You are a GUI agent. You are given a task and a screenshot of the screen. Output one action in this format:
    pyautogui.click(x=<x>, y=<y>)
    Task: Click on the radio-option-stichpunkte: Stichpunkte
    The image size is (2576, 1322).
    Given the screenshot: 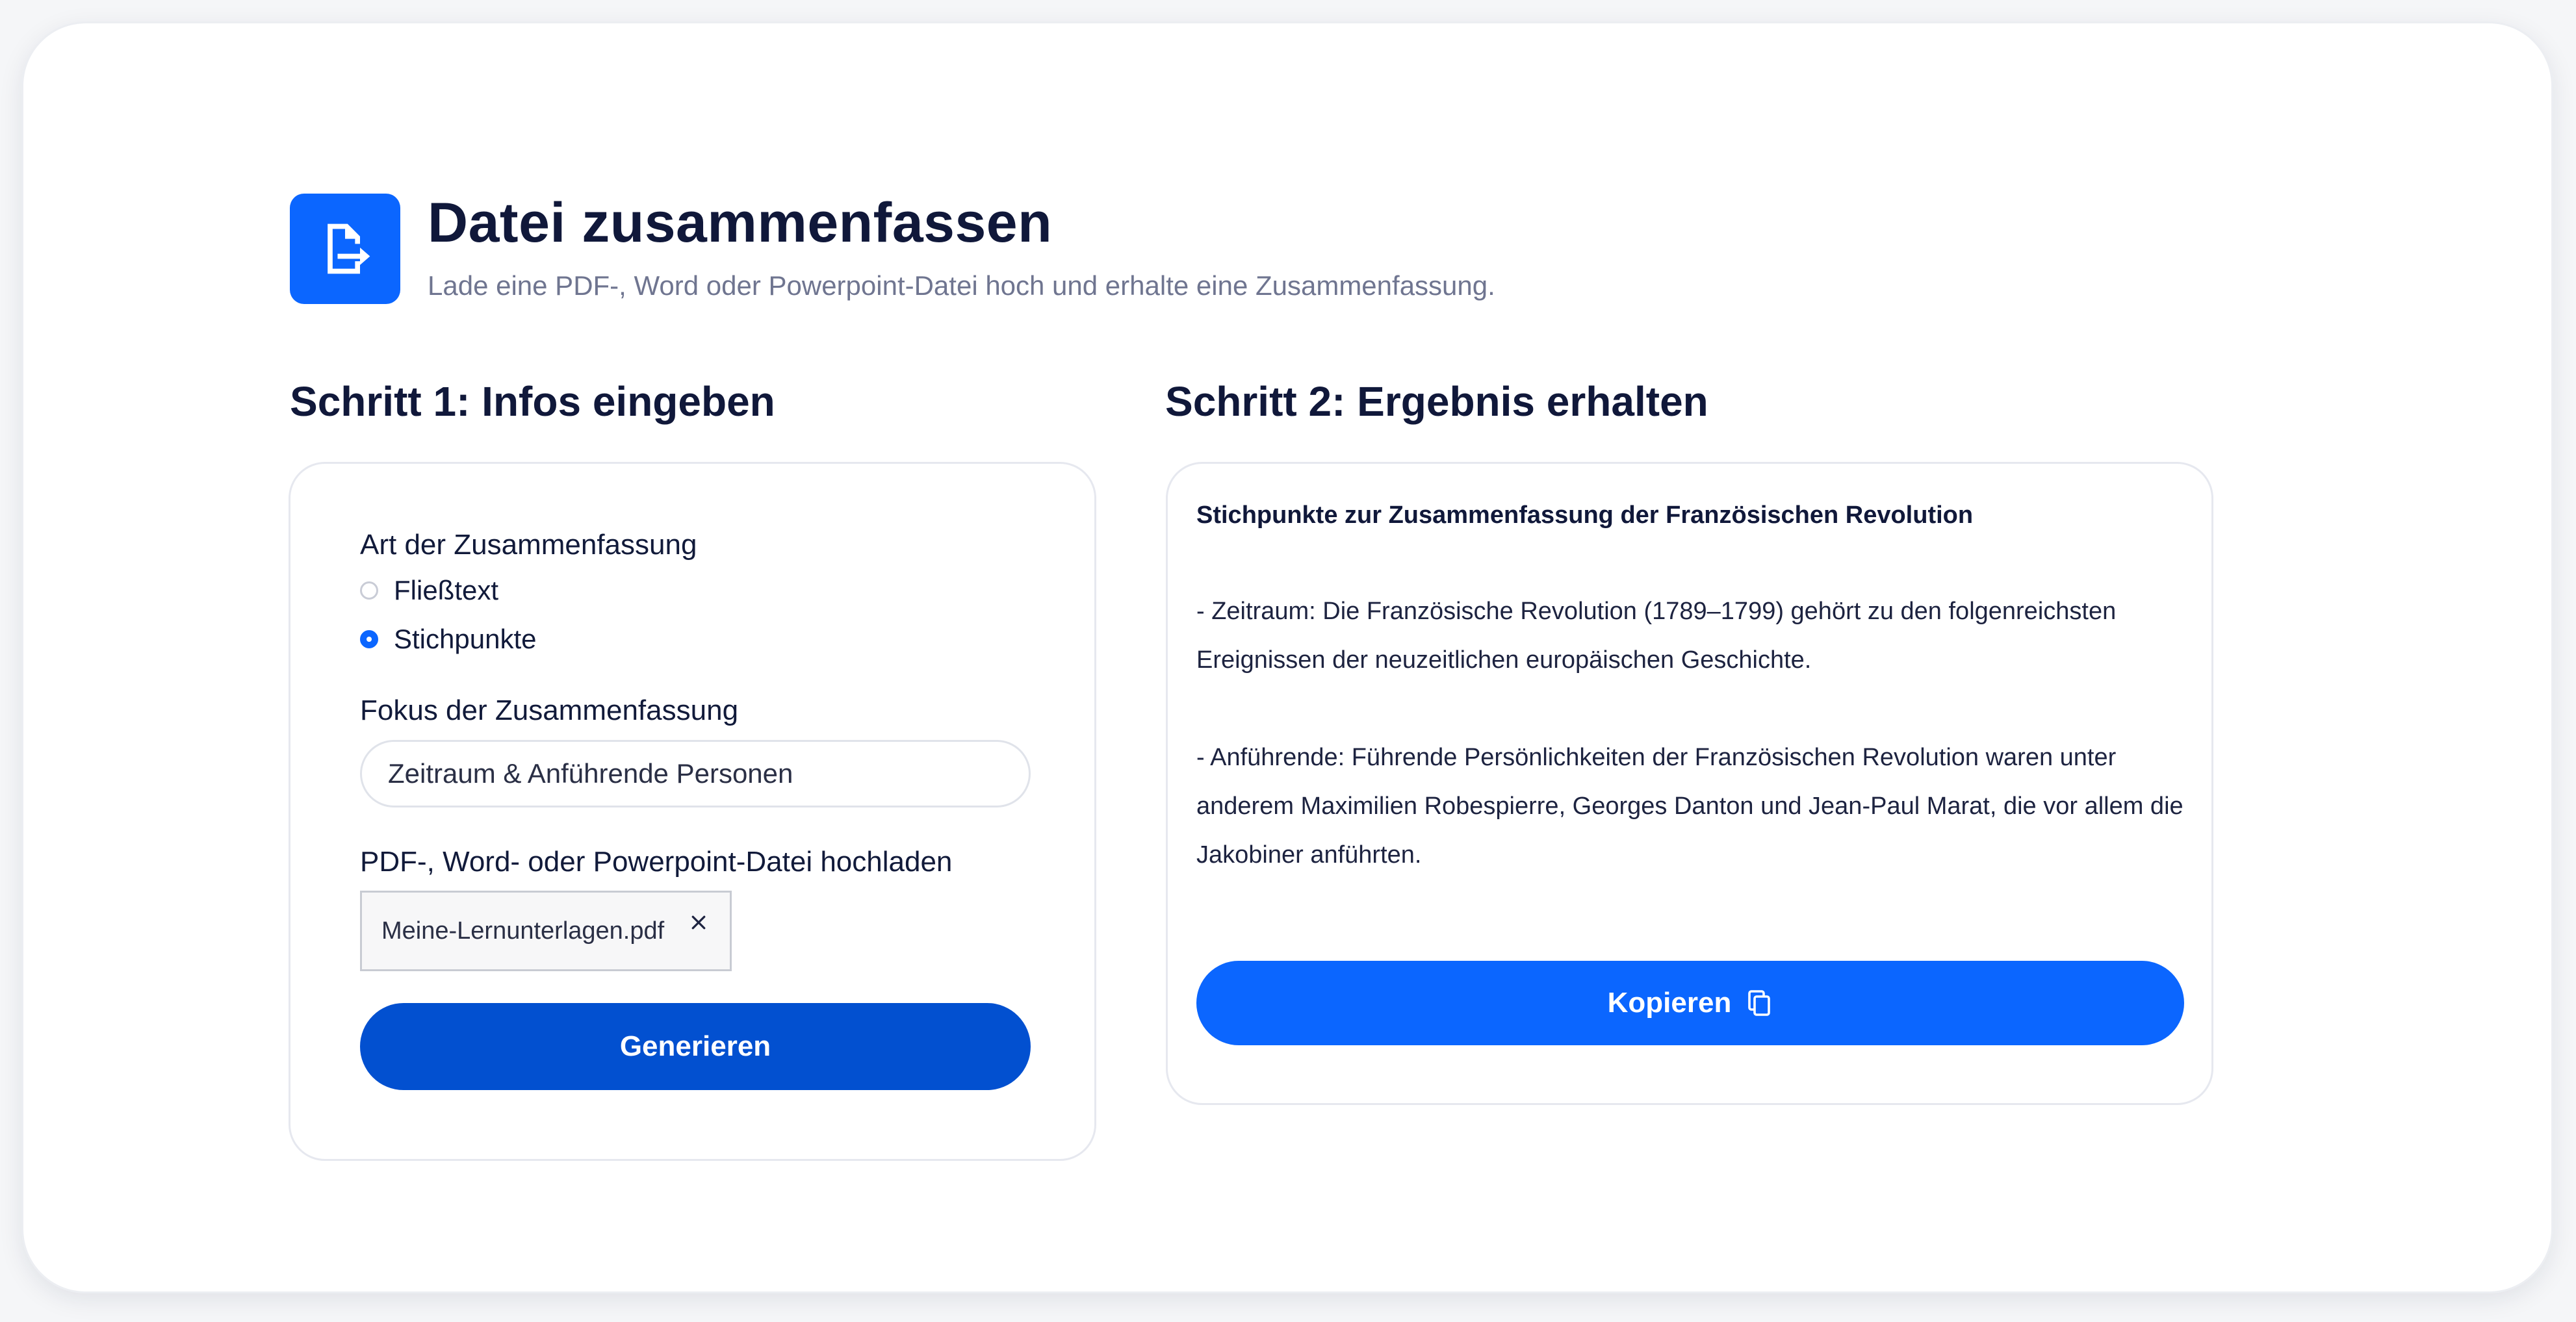 What is the action you would take?
    pyautogui.click(x=448, y=639)
    